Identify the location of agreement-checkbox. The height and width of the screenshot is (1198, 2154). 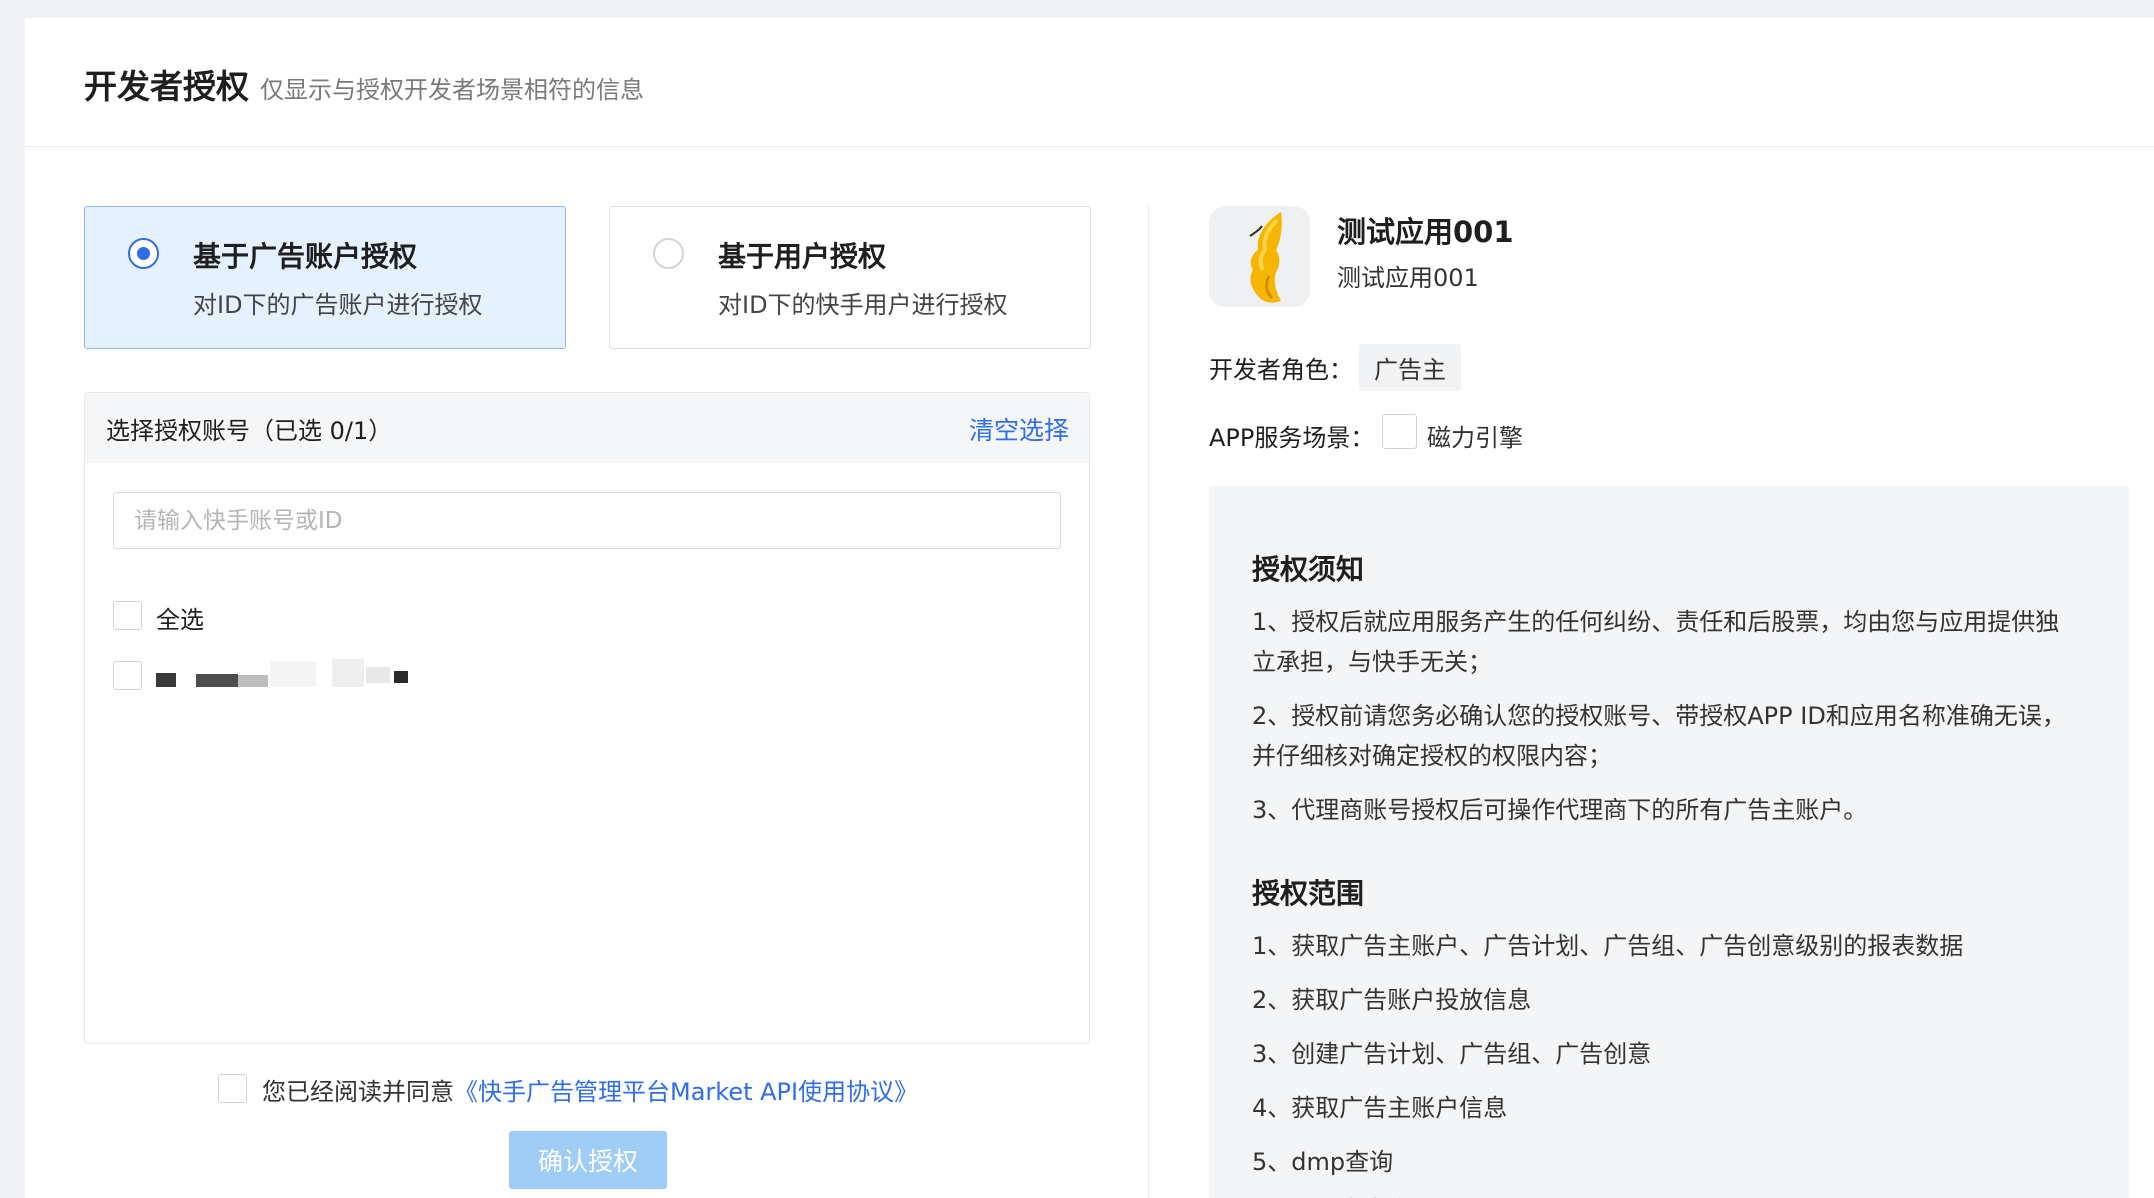
(232, 1088).